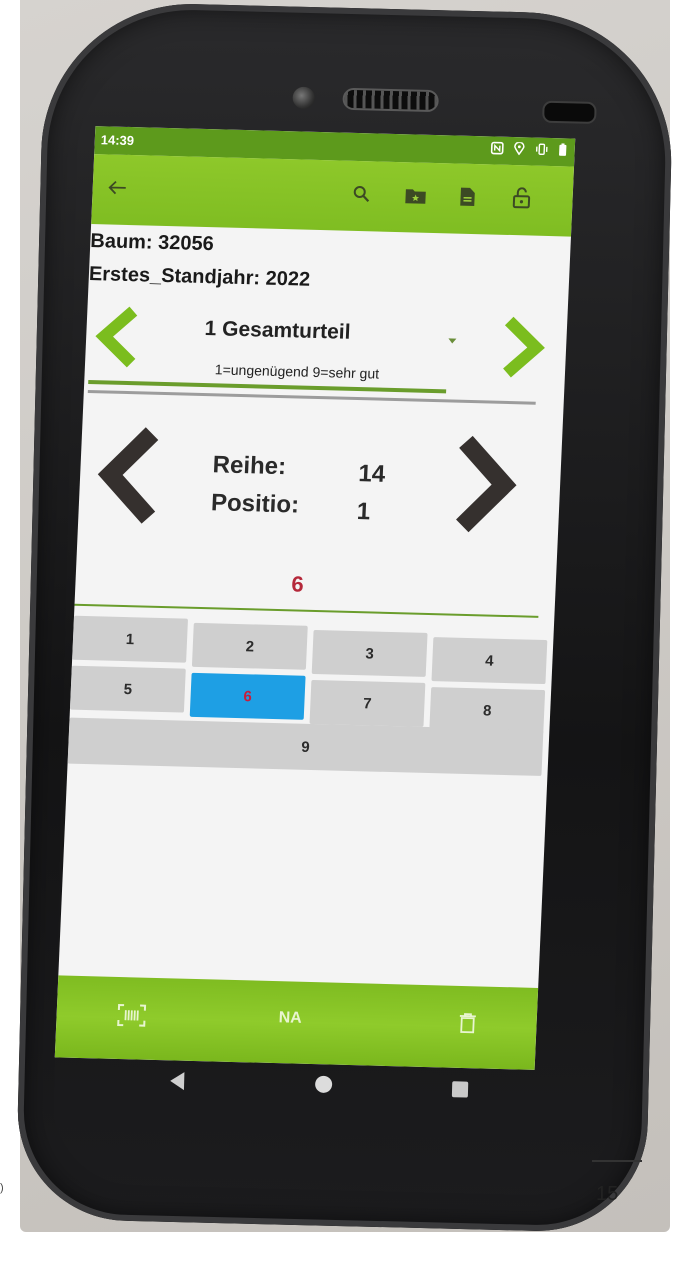 The width and height of the screenshot is (684, 1263). What do you see at coordinates (467, 197) in the screenshot?
I see `document-icon` at bounding box center [467, 197].